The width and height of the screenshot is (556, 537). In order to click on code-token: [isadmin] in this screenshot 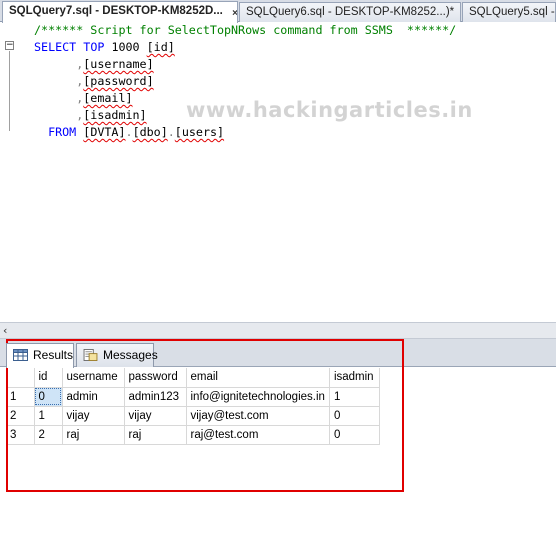, I will do `click(115, 115)`.